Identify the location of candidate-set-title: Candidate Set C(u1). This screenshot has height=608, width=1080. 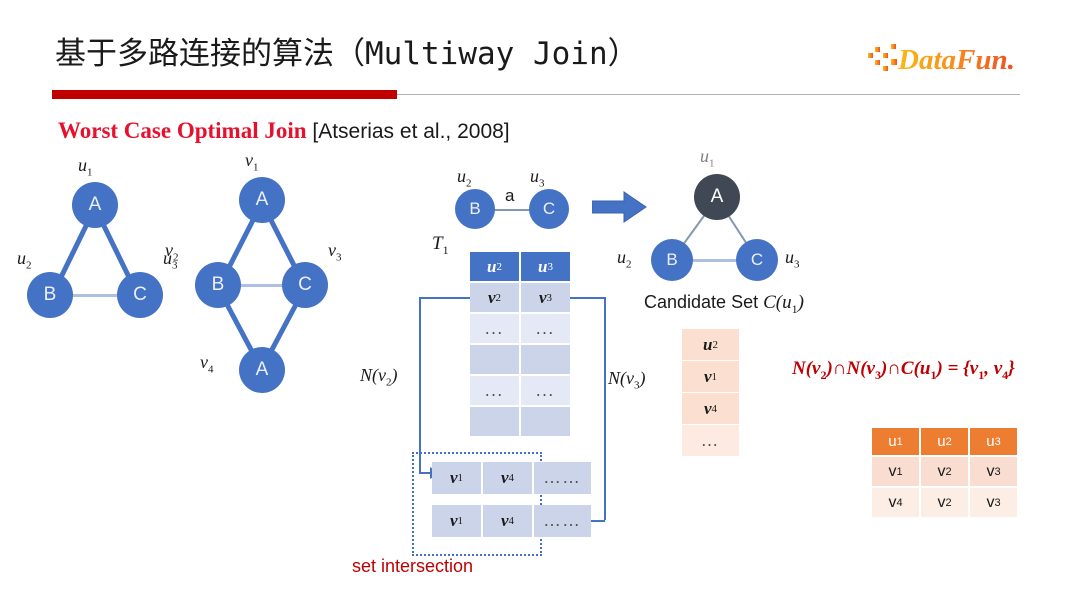
(724, 304).